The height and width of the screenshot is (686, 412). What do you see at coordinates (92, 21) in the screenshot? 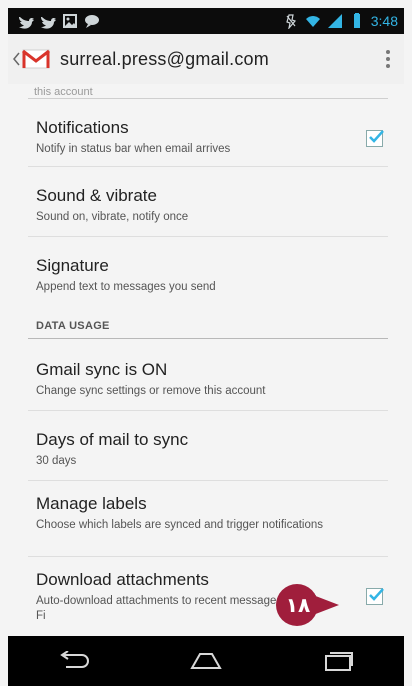
I see `chat-icon` at bounding box center [92, 21].